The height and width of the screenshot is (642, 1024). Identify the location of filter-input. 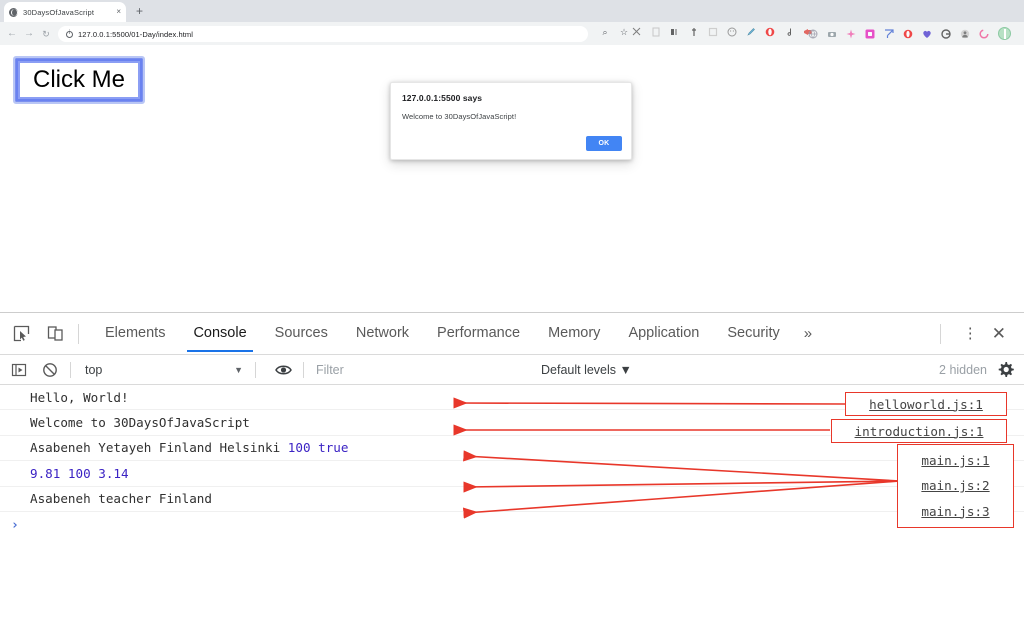
(419, 369).